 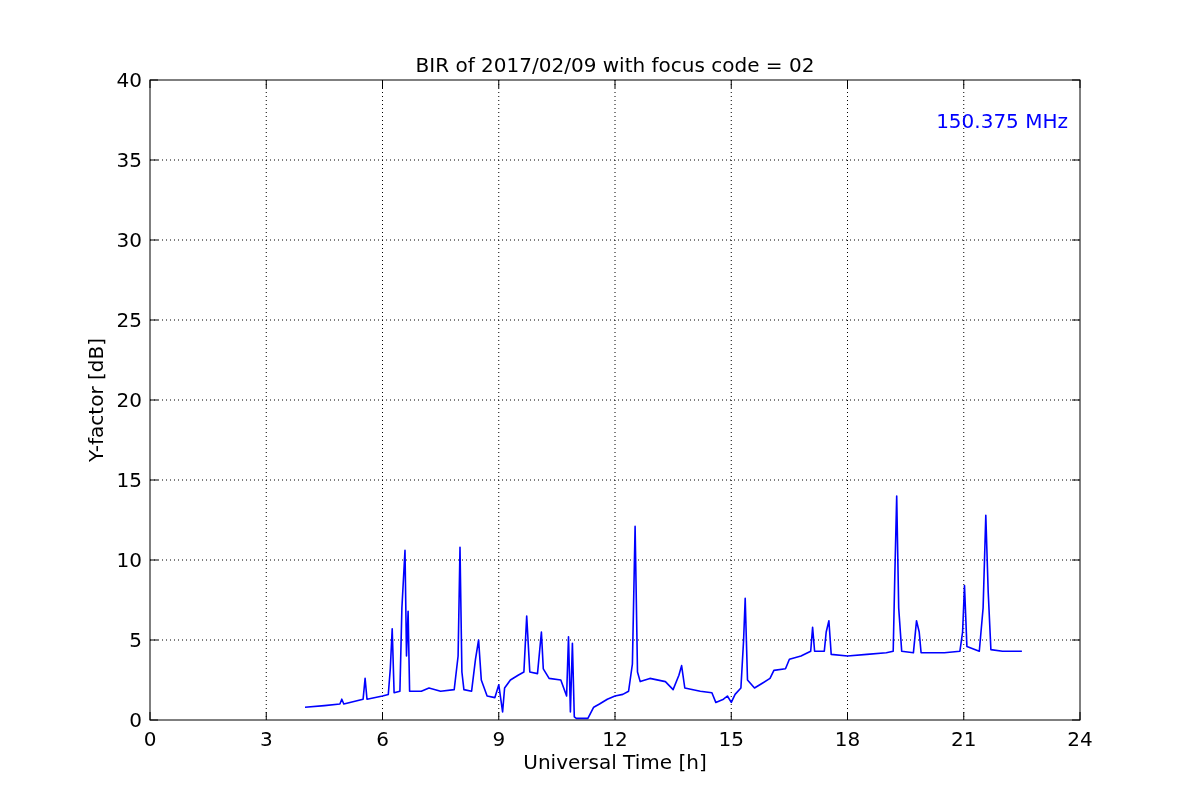 I want to click on x-tick-label: 24, so click(x=1080, y=739).